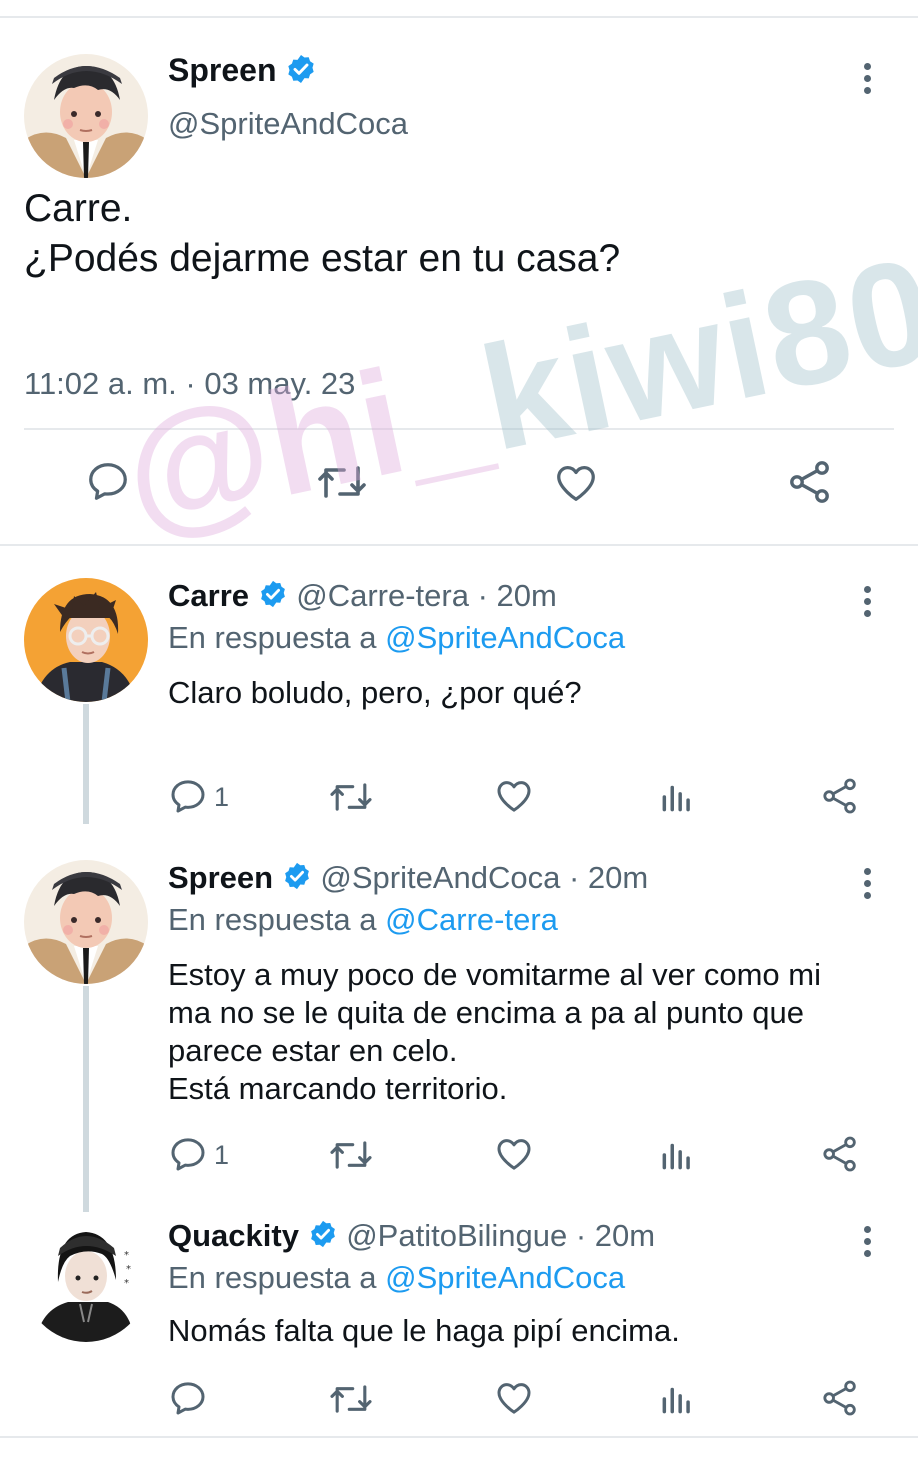  I want to click on author-handle: @Carre-tera, so click(382, 595).